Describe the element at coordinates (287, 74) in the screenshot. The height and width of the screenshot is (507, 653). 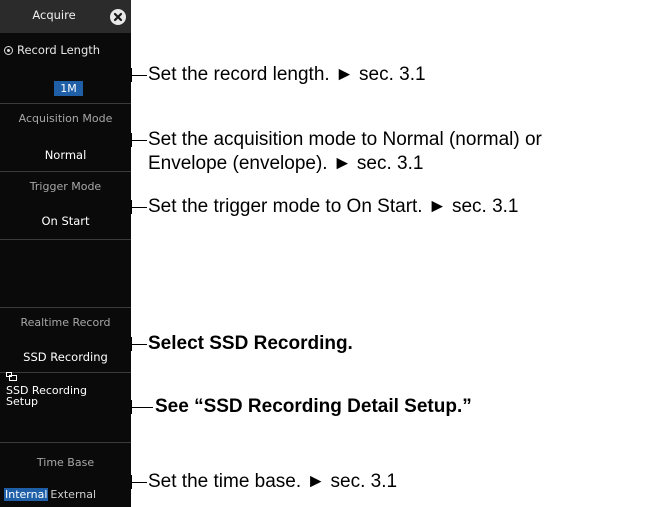
I see `callout-record-length: Set the record length. ► sec. 3.1` at that location.